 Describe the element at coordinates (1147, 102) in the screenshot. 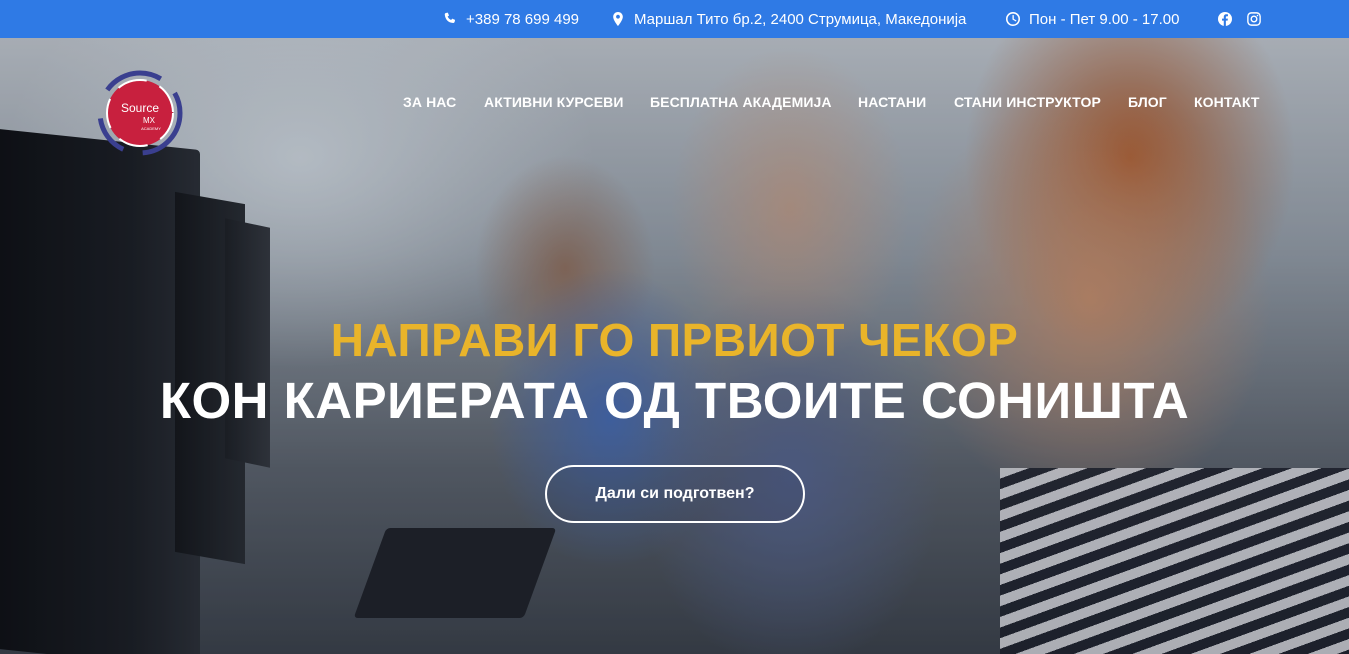

I see `nav-item-blog: БЛОГ` at that location.